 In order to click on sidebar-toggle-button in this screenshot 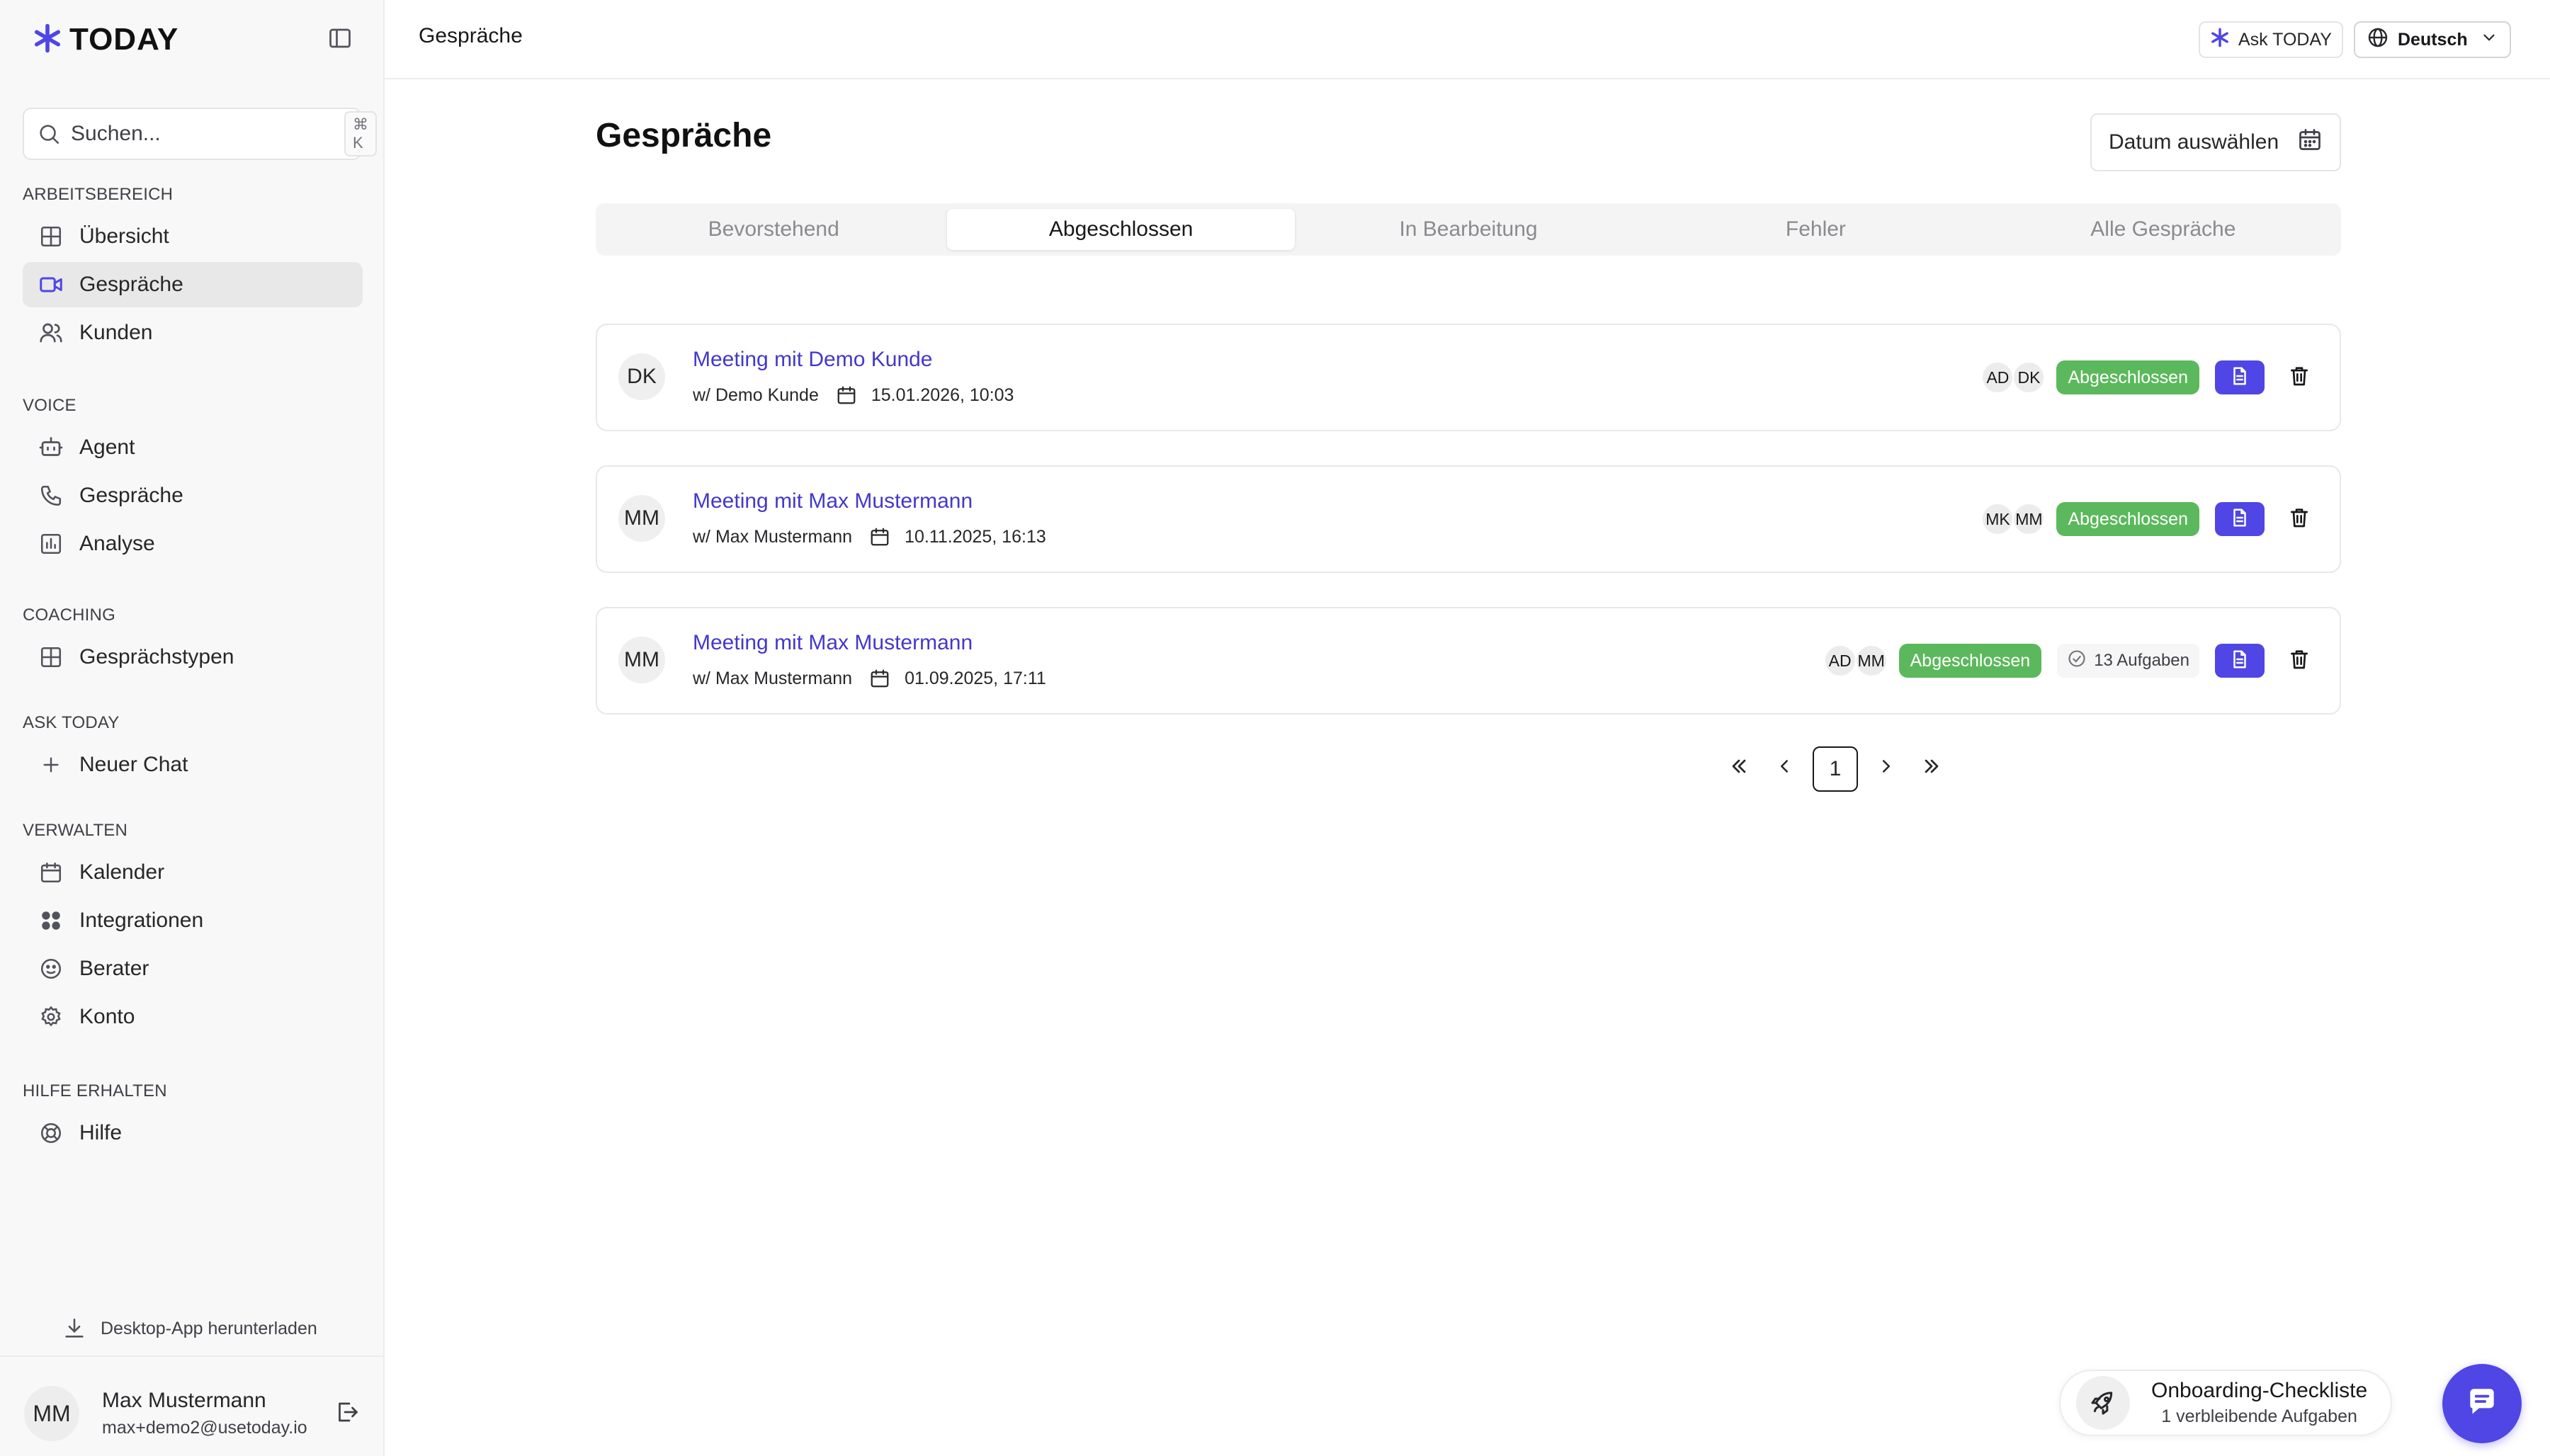, I will do `click(340, 40)`.